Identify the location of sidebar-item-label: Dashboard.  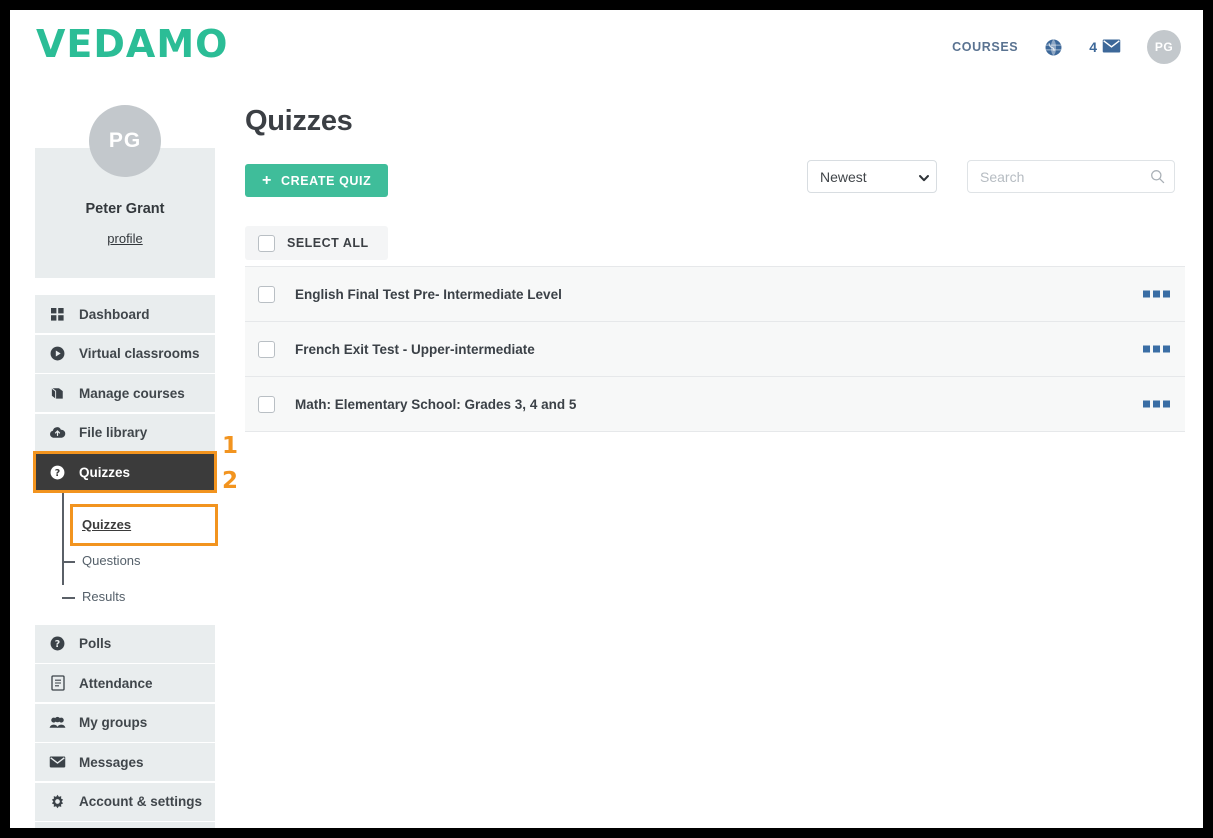
(114, 314).